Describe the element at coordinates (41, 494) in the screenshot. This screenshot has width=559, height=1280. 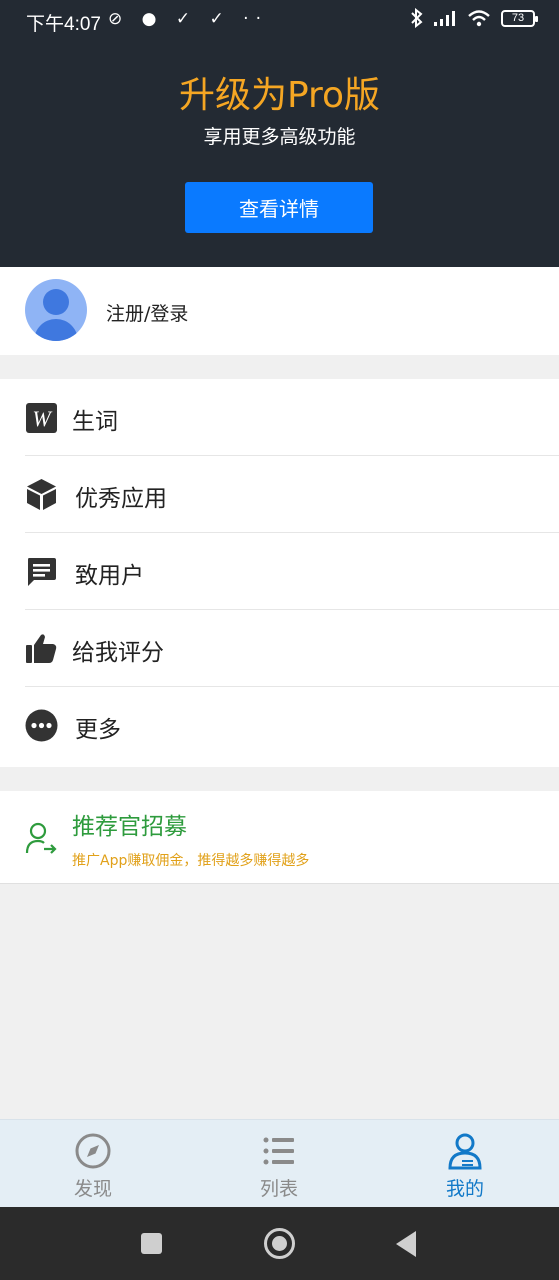
I see `cube-icon` at that location.